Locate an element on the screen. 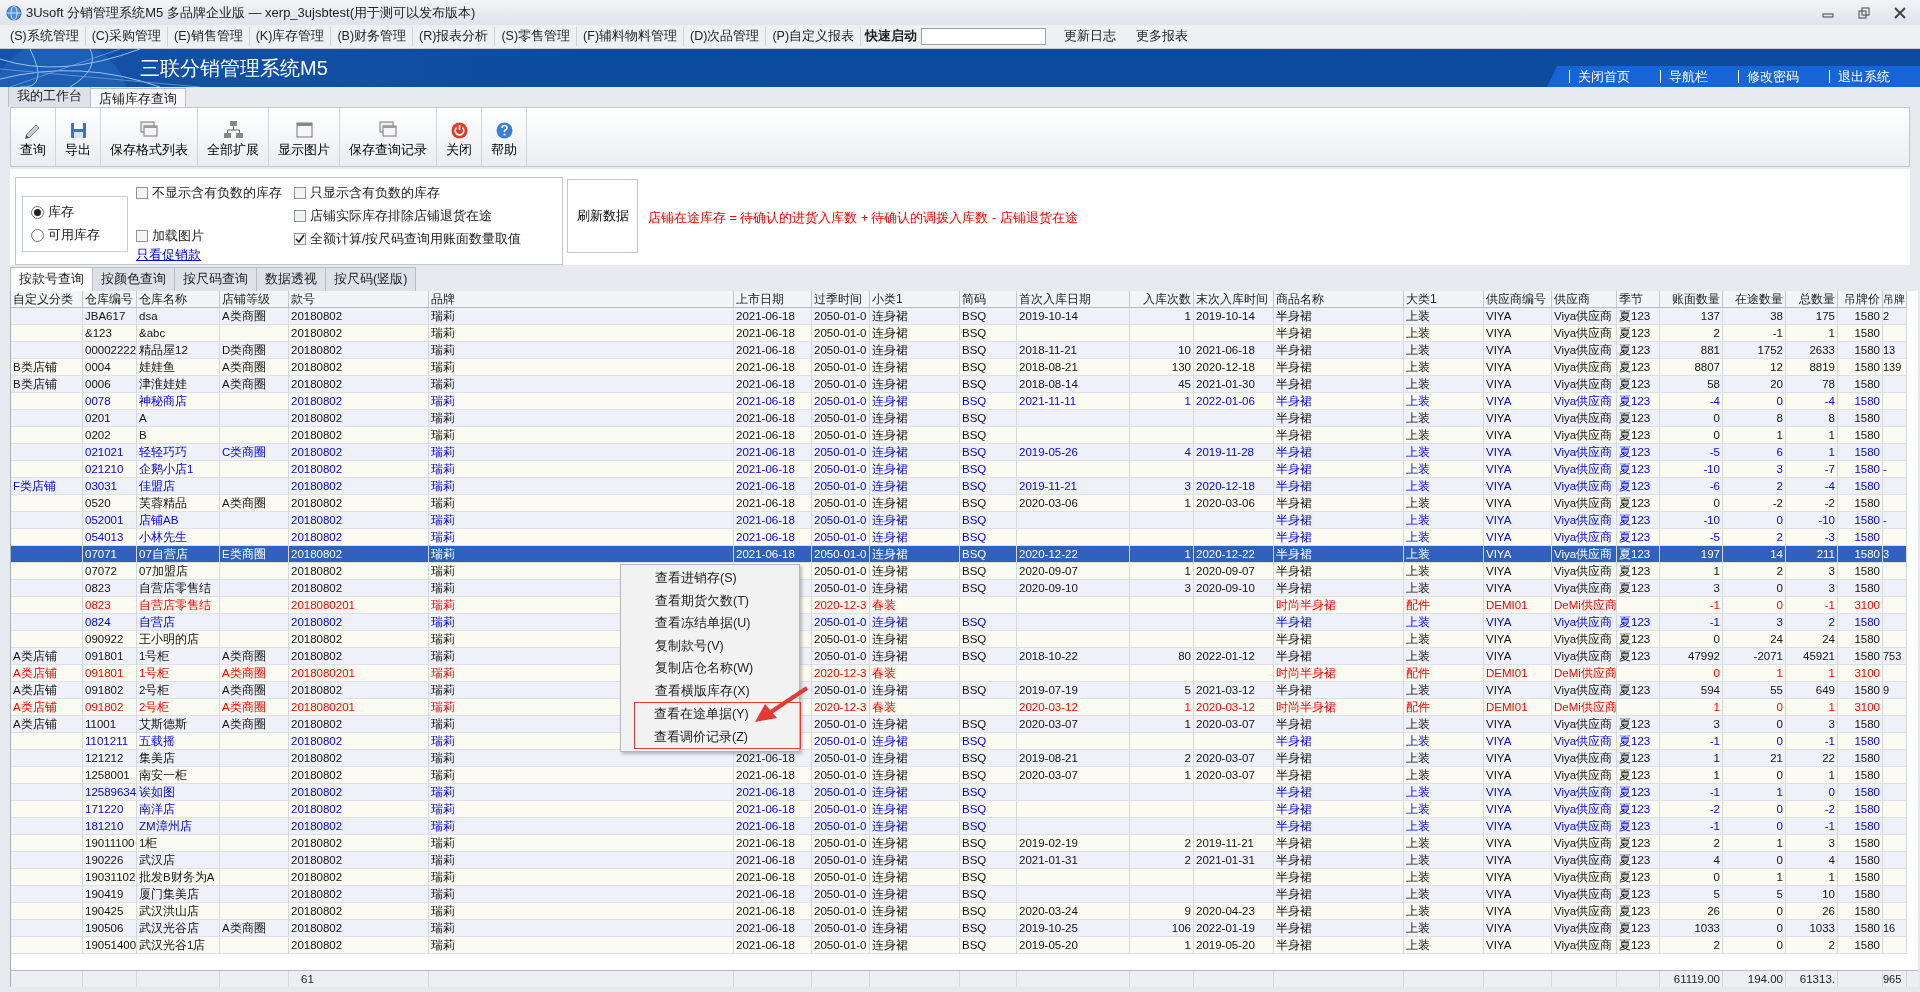  toolbar-button: 保存格式列表 is located at coordinates (149, 137).